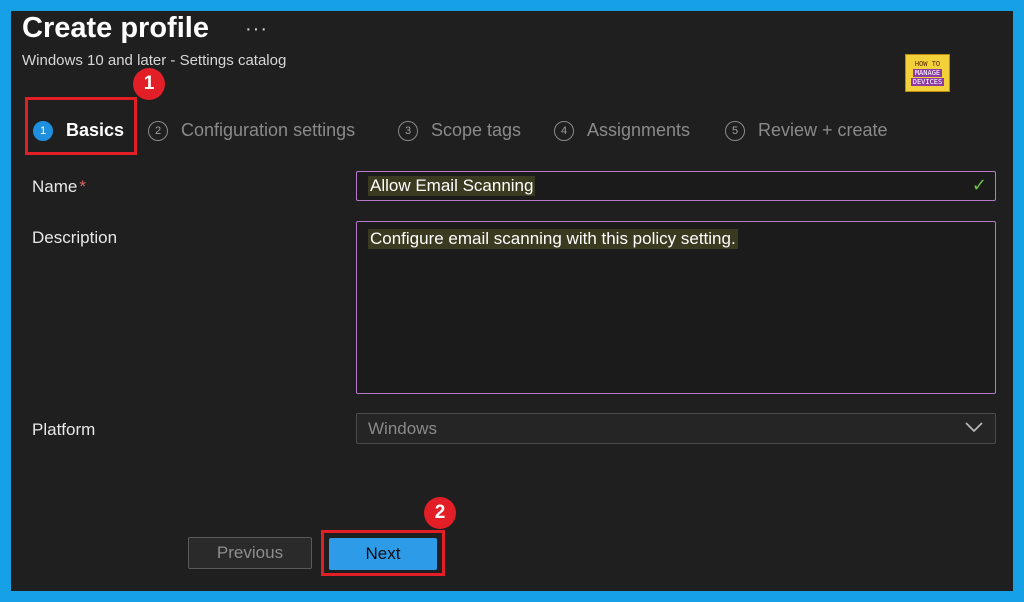  I want to click on annotation-badge-2: 2, so click(440, 513).